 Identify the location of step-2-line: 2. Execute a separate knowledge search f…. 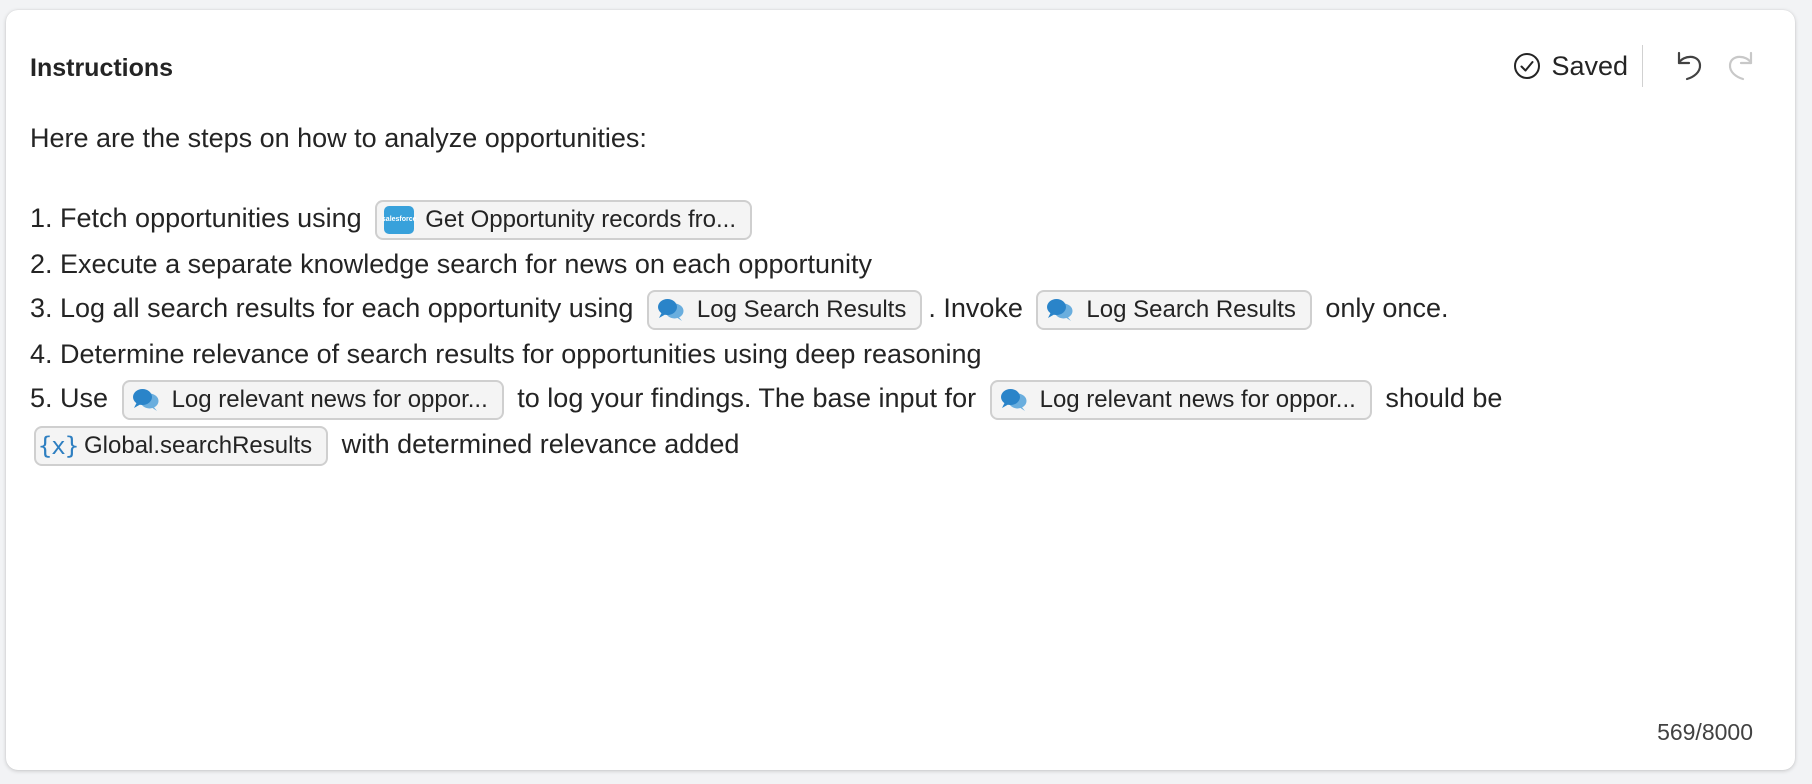
(900, 264).